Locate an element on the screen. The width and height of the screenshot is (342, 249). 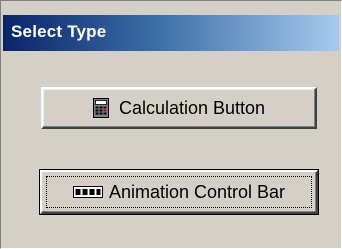
calculator-icon is located at coordinates (100, 108).